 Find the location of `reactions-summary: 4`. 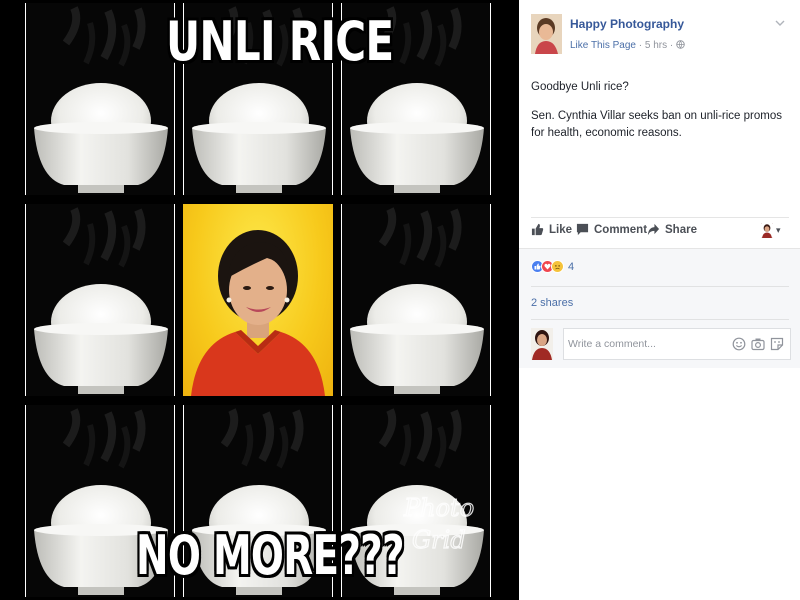

reactions-summary: 4 is located at coordinates (552, 266).